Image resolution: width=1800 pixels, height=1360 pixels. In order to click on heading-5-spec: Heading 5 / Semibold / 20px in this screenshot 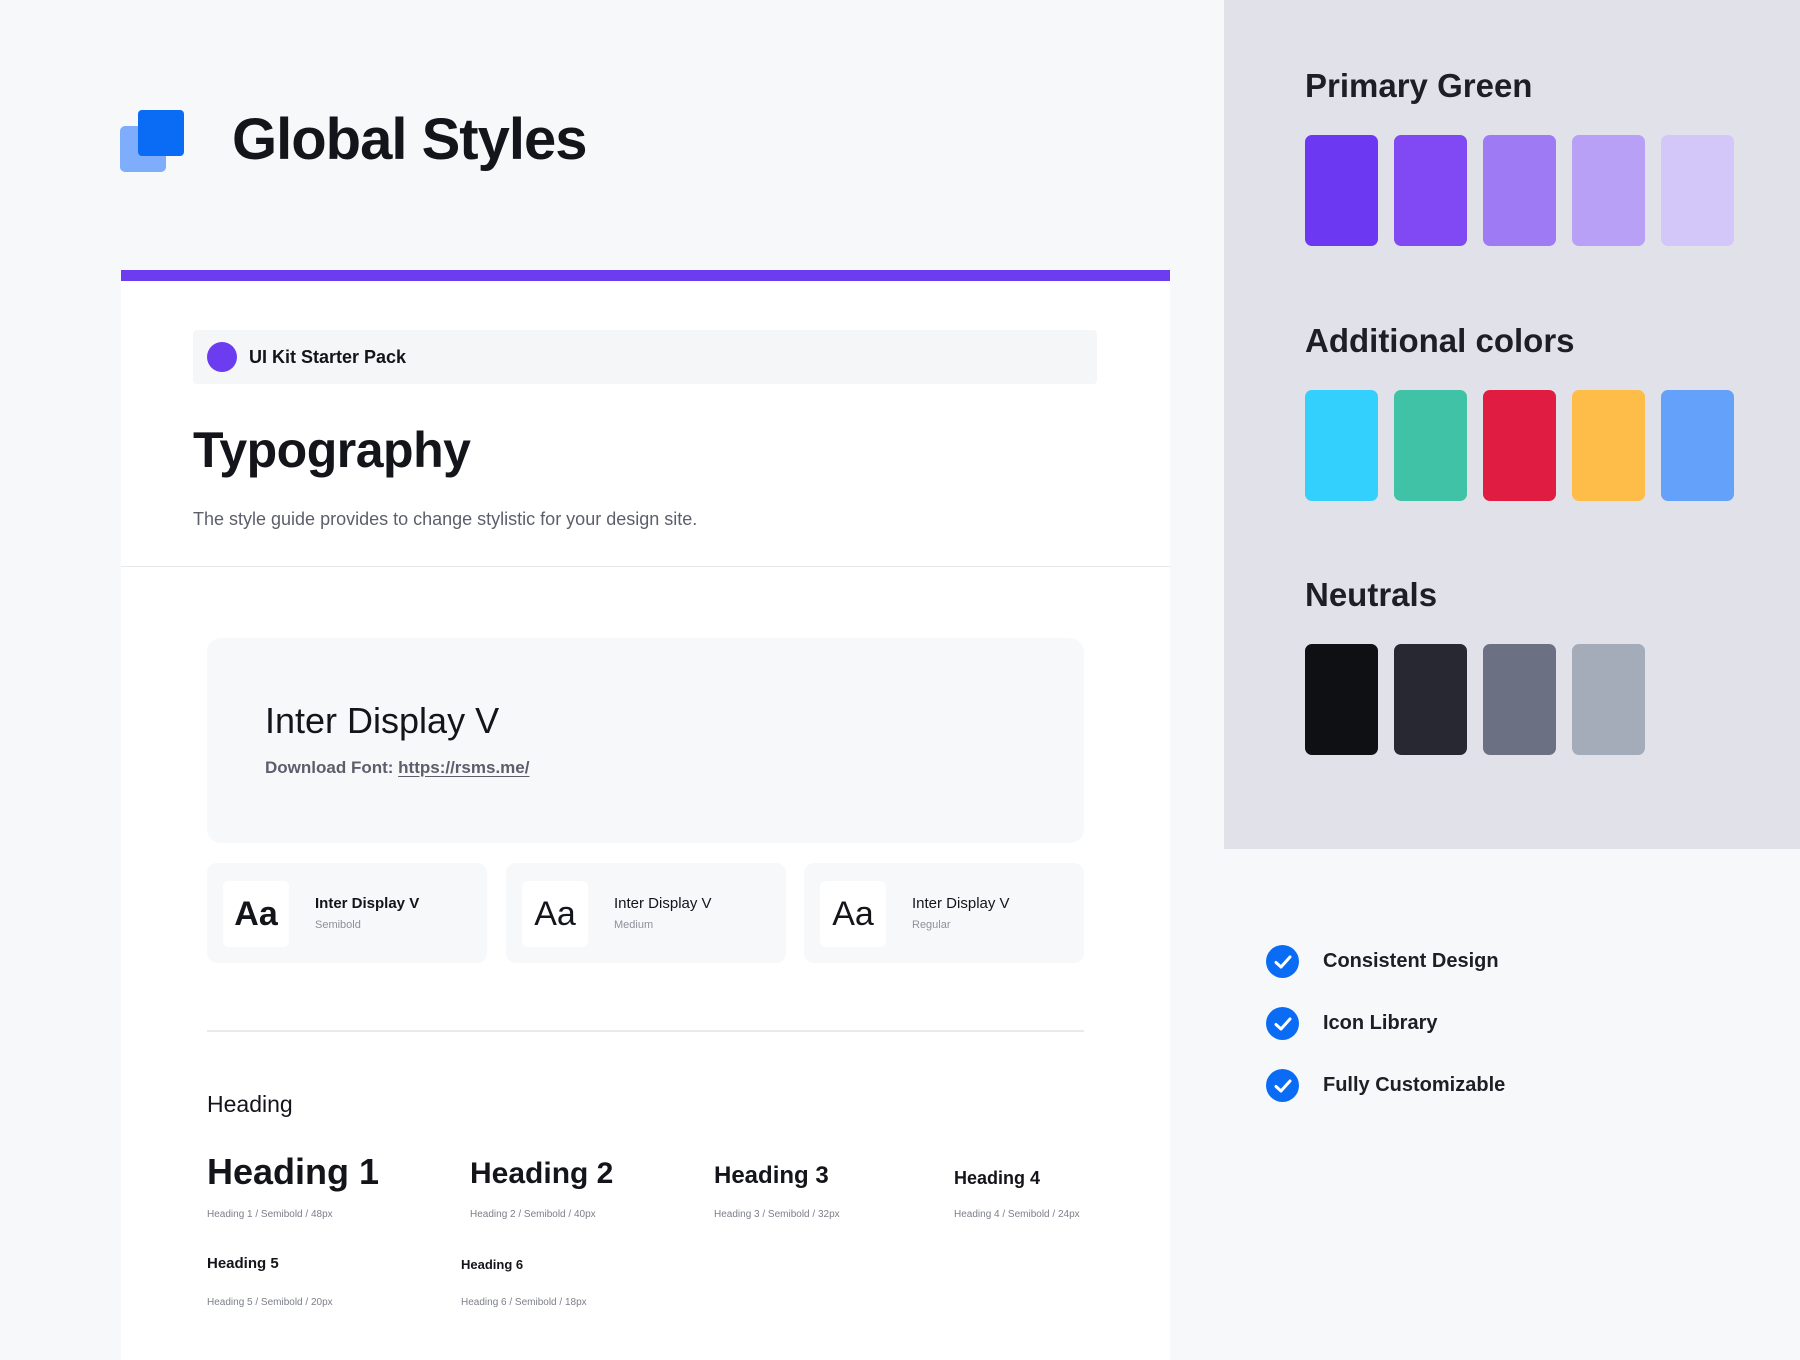, I will do `click(270, 1302)`.